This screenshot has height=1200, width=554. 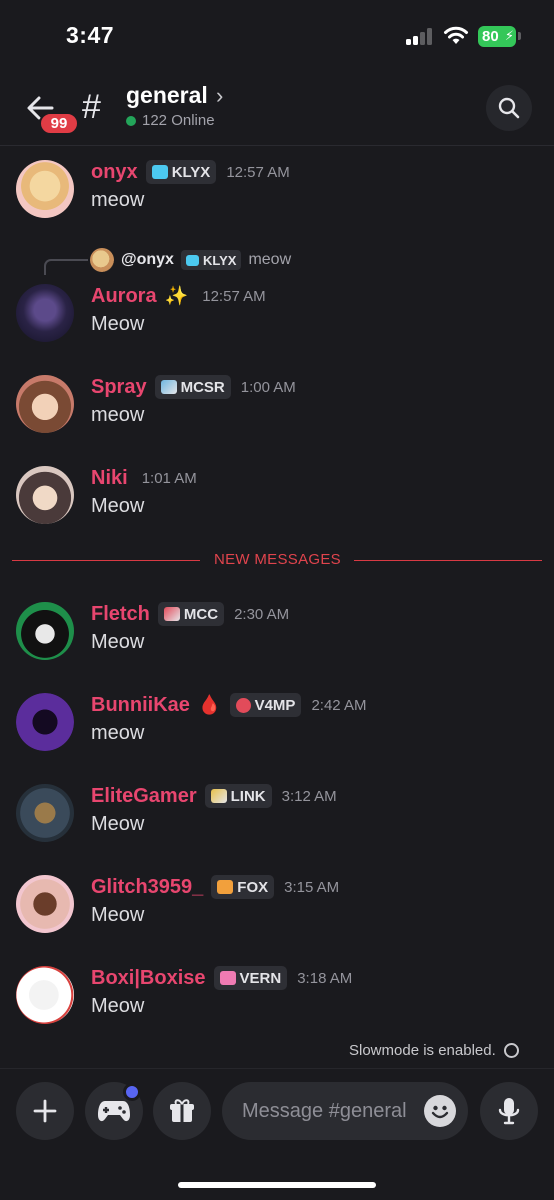 I want to click on plus-icon, so click(x=45, y=1111).